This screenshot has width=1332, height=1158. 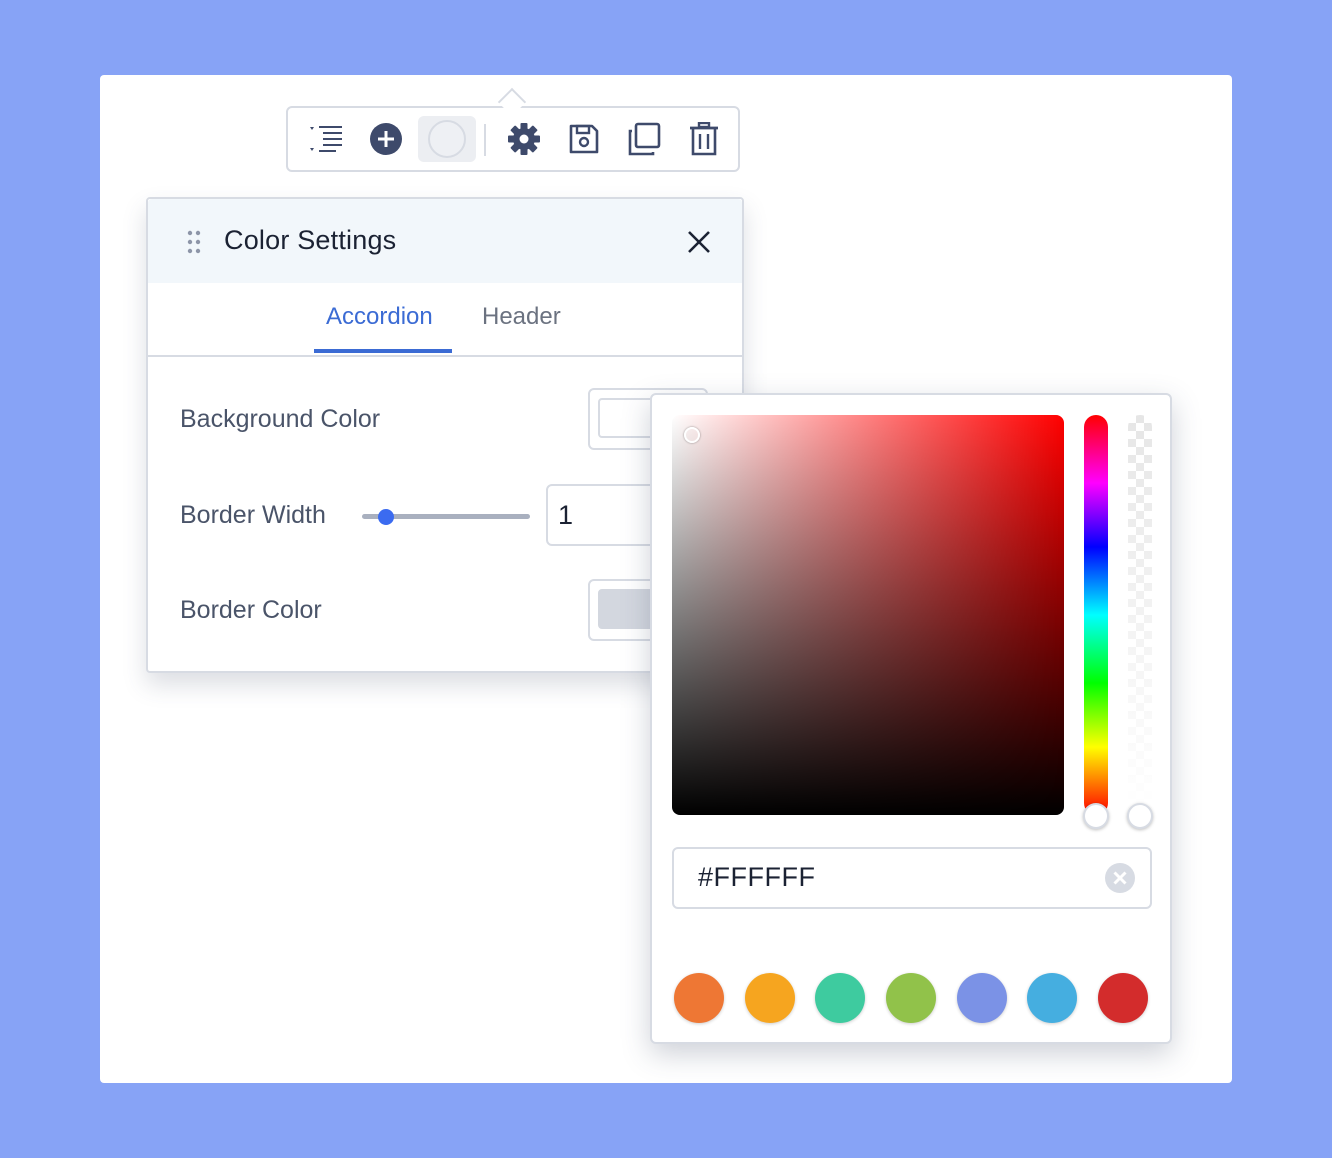 I want to click on add-circle-icon, so click(x=386, y=139).